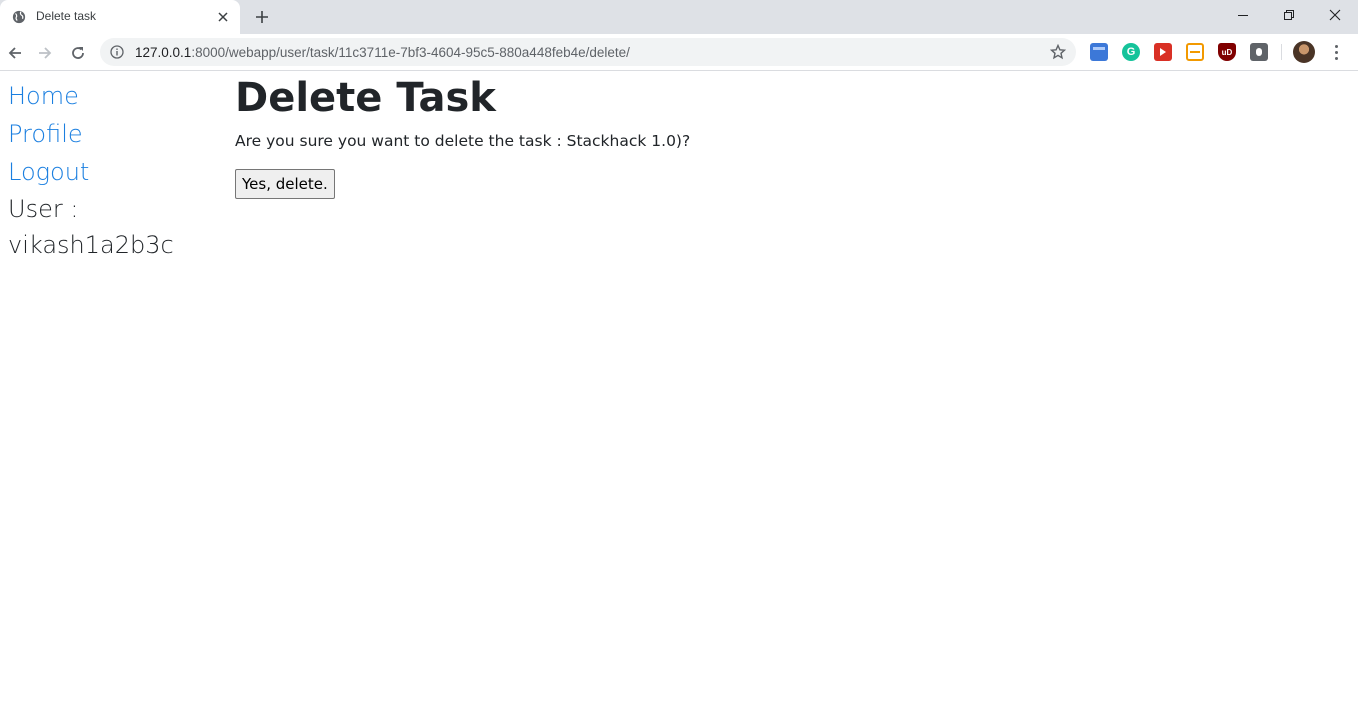 This screenshot has height=727, width=1358. I want to click on page-title: Delete Task, so click(365, 98).